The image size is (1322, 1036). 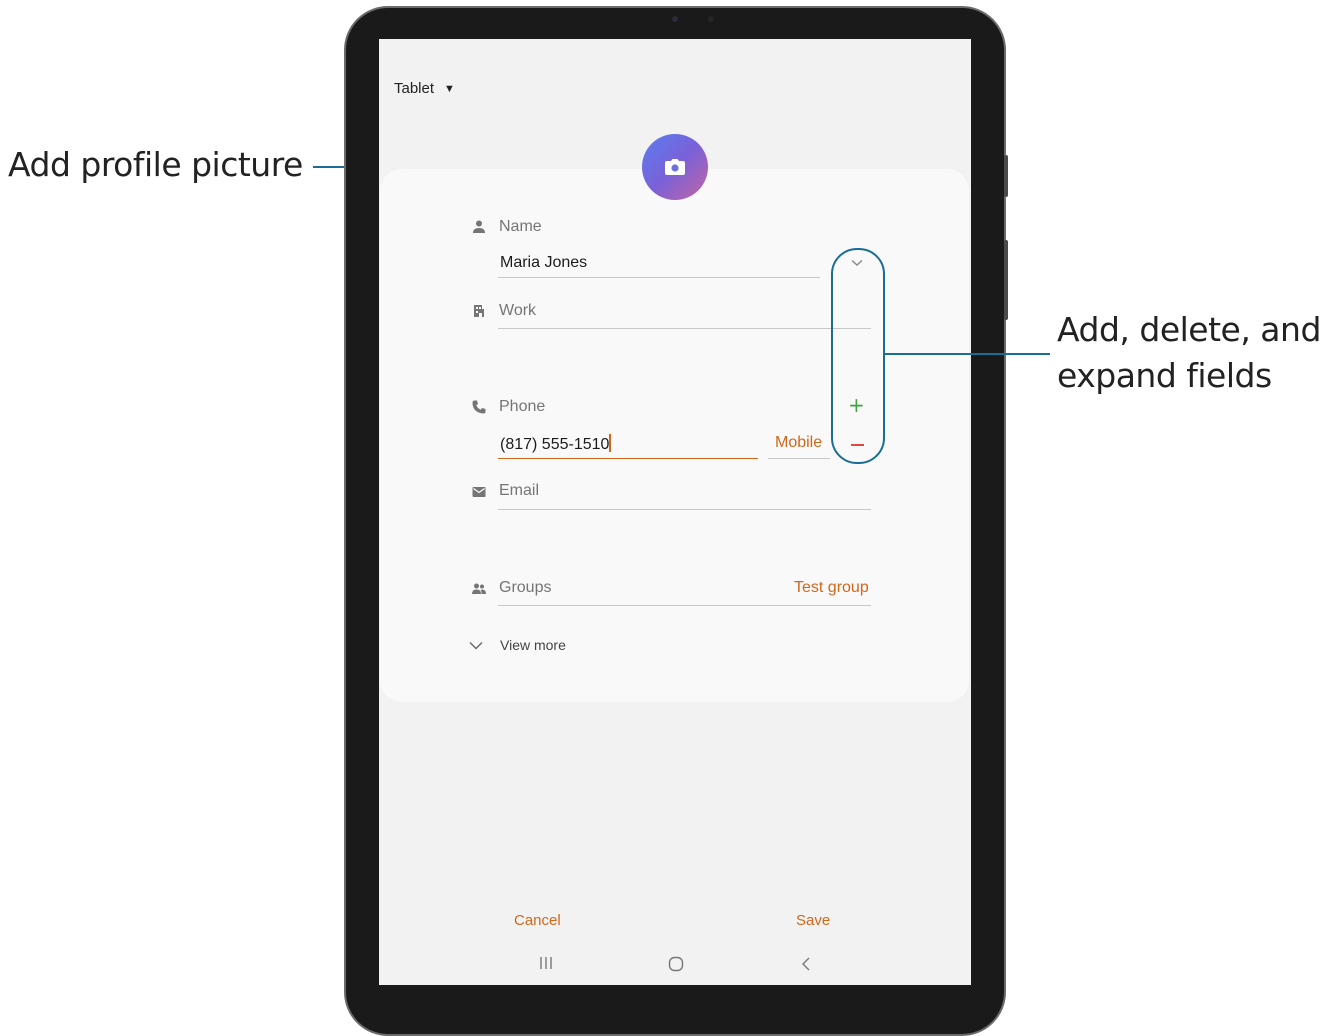 I want to click on phone-label: Phone, so click(x=522, y=406).